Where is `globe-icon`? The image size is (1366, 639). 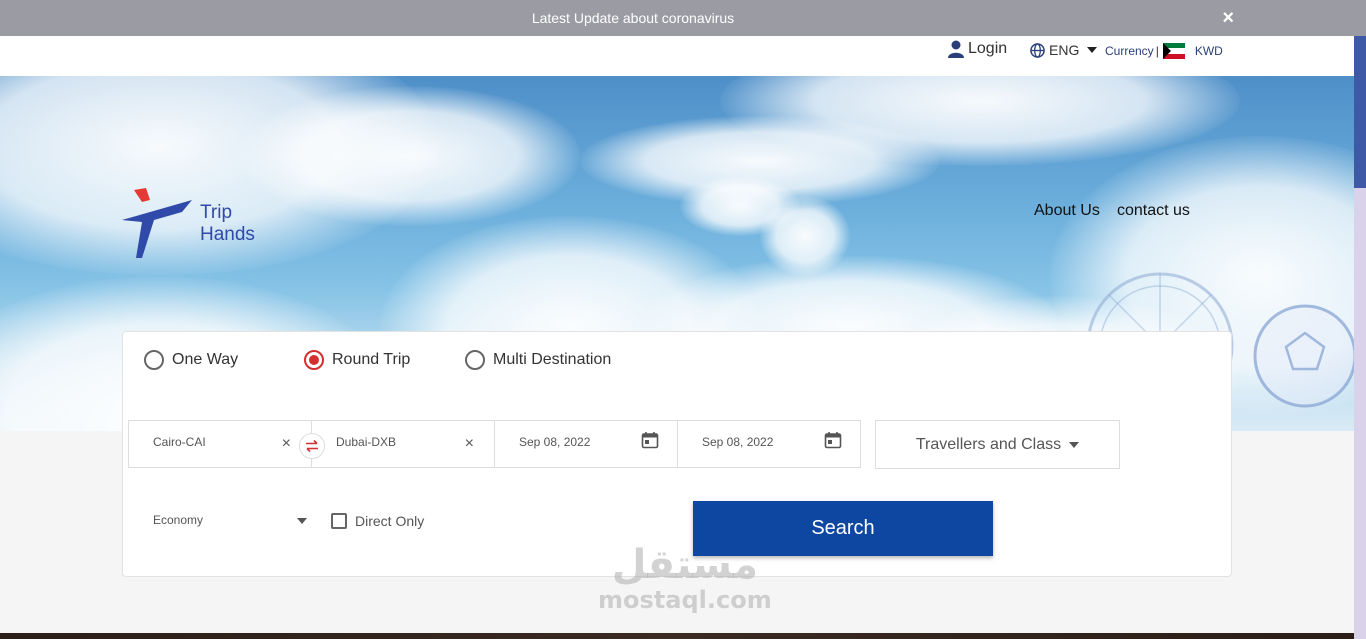 globe-icon is located at coordinates (1037, 50).